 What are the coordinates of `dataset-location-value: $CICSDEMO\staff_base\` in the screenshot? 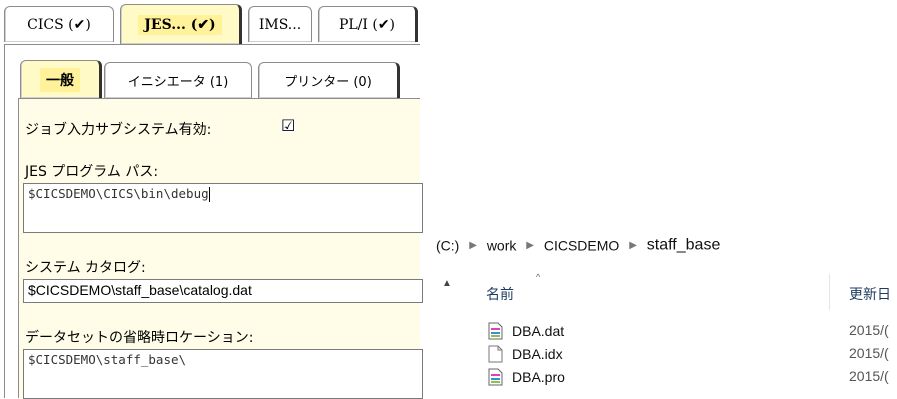 It's located at (107, 359).